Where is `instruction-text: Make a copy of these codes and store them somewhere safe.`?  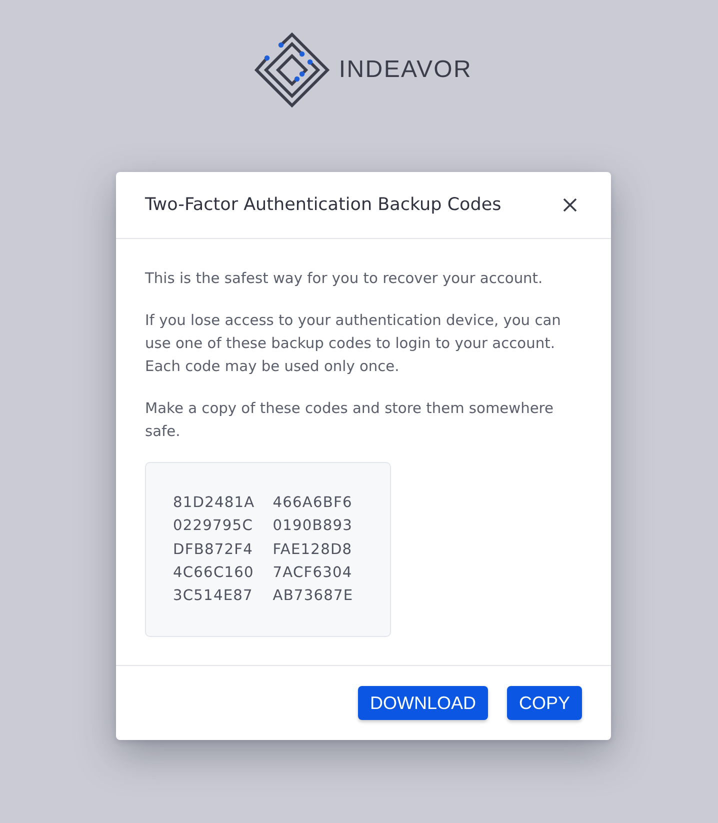
instruction-text: Make a copy of these codes and store them somewhere safe. is located at coordinates (349, 420).